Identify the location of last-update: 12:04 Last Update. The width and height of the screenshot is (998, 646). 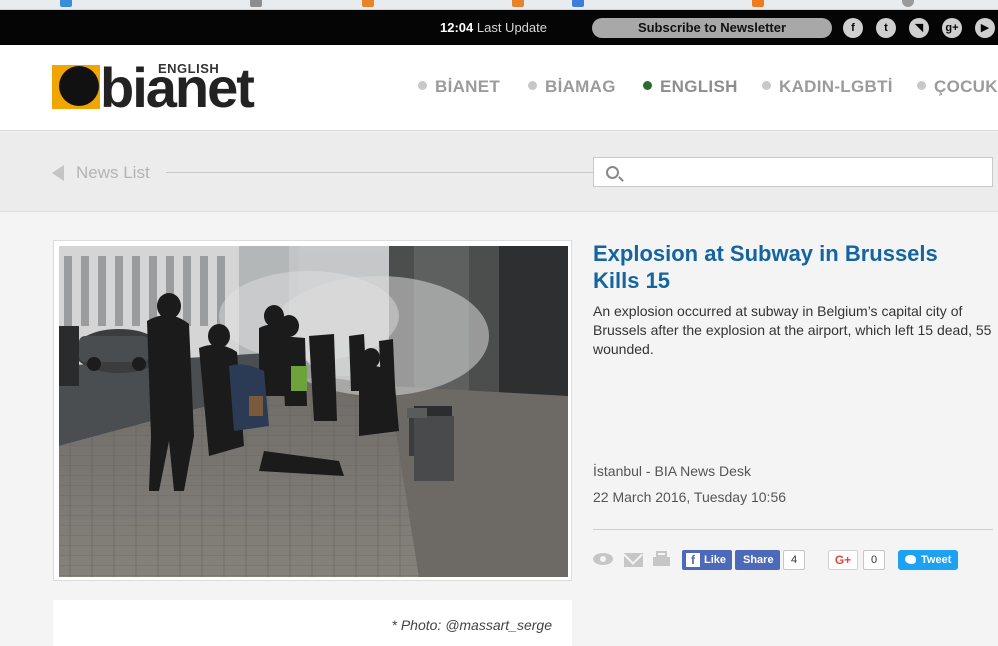
(493, 27).